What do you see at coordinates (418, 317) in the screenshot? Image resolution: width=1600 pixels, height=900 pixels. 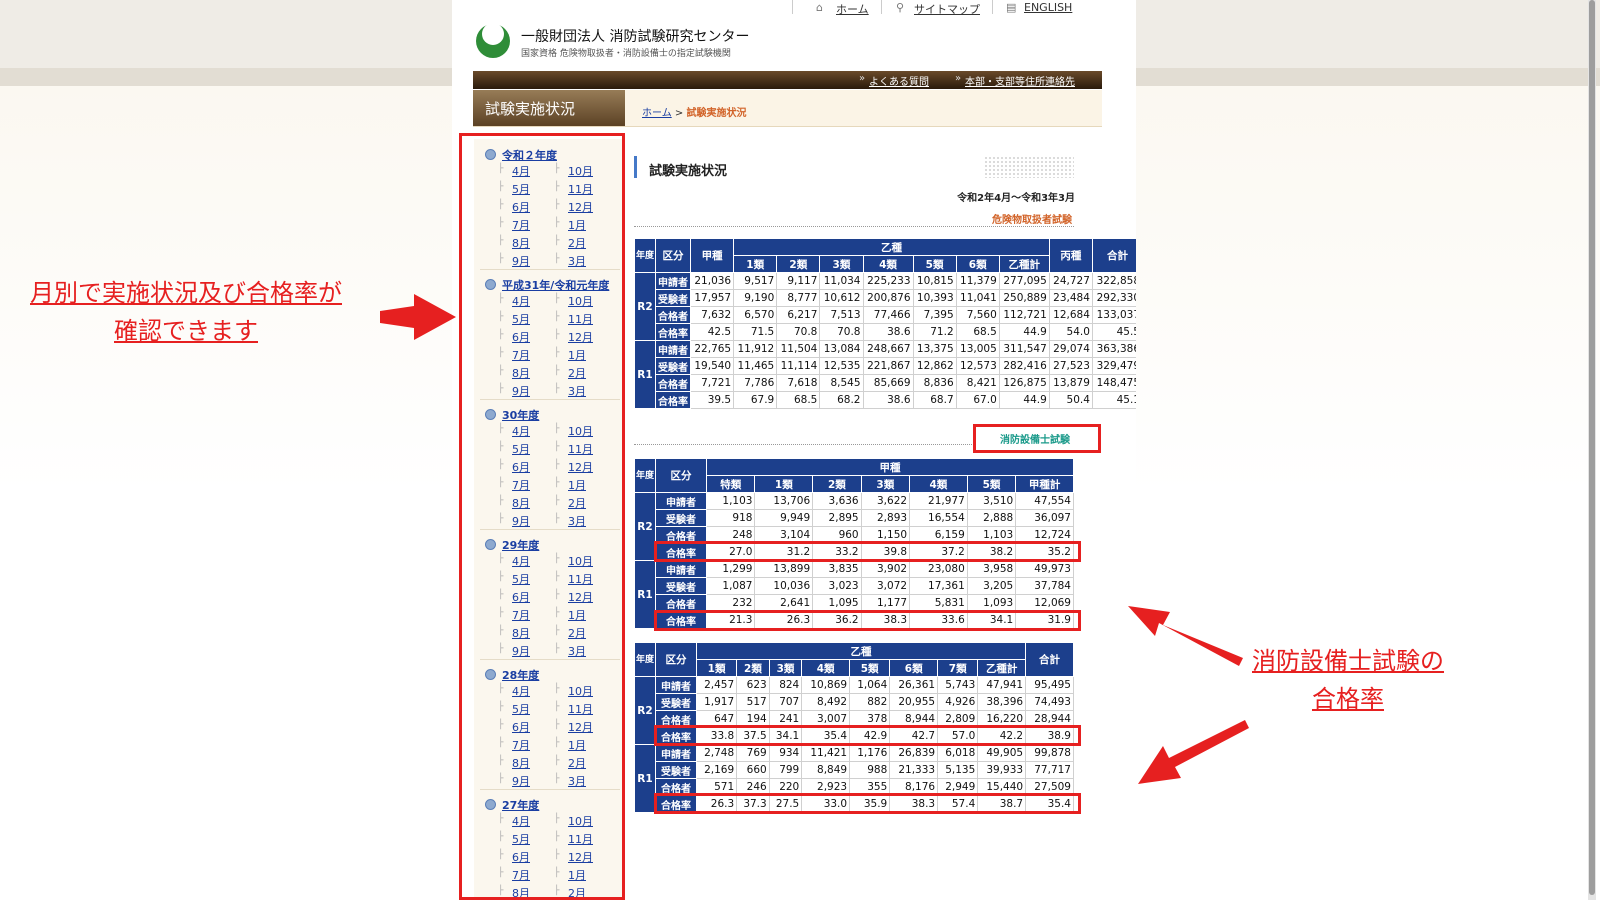 I see `arrow-right-icon` at bounding box center [418, 317].